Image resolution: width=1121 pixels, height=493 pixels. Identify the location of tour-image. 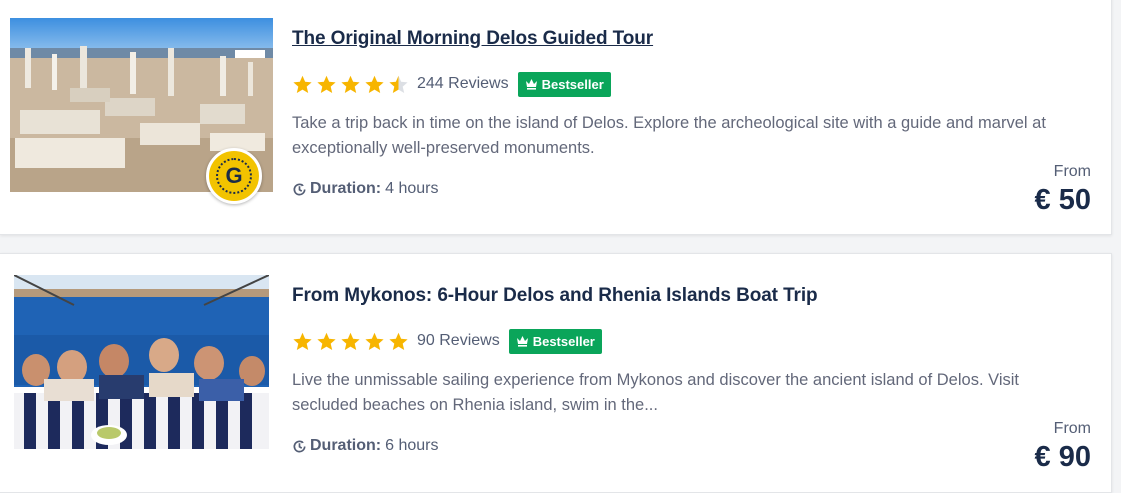
(141, 362).